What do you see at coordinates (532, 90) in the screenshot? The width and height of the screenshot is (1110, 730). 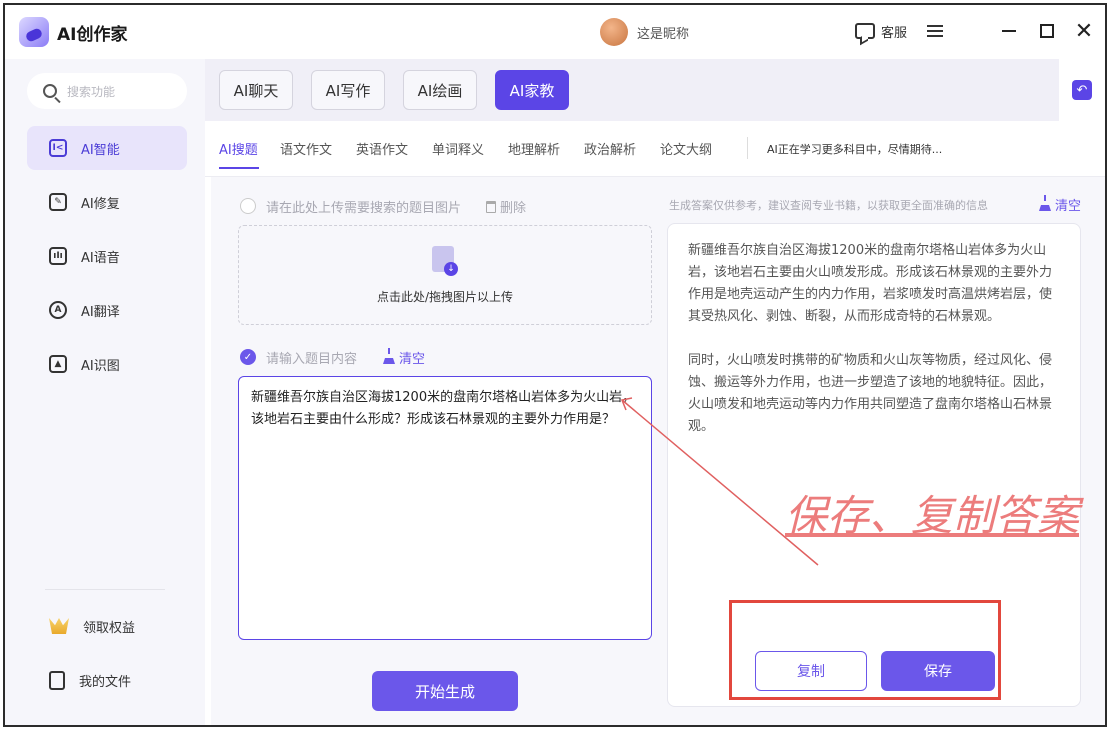 I see `tab-ai-tutor: AI家教` at bounding box center [532, 90].